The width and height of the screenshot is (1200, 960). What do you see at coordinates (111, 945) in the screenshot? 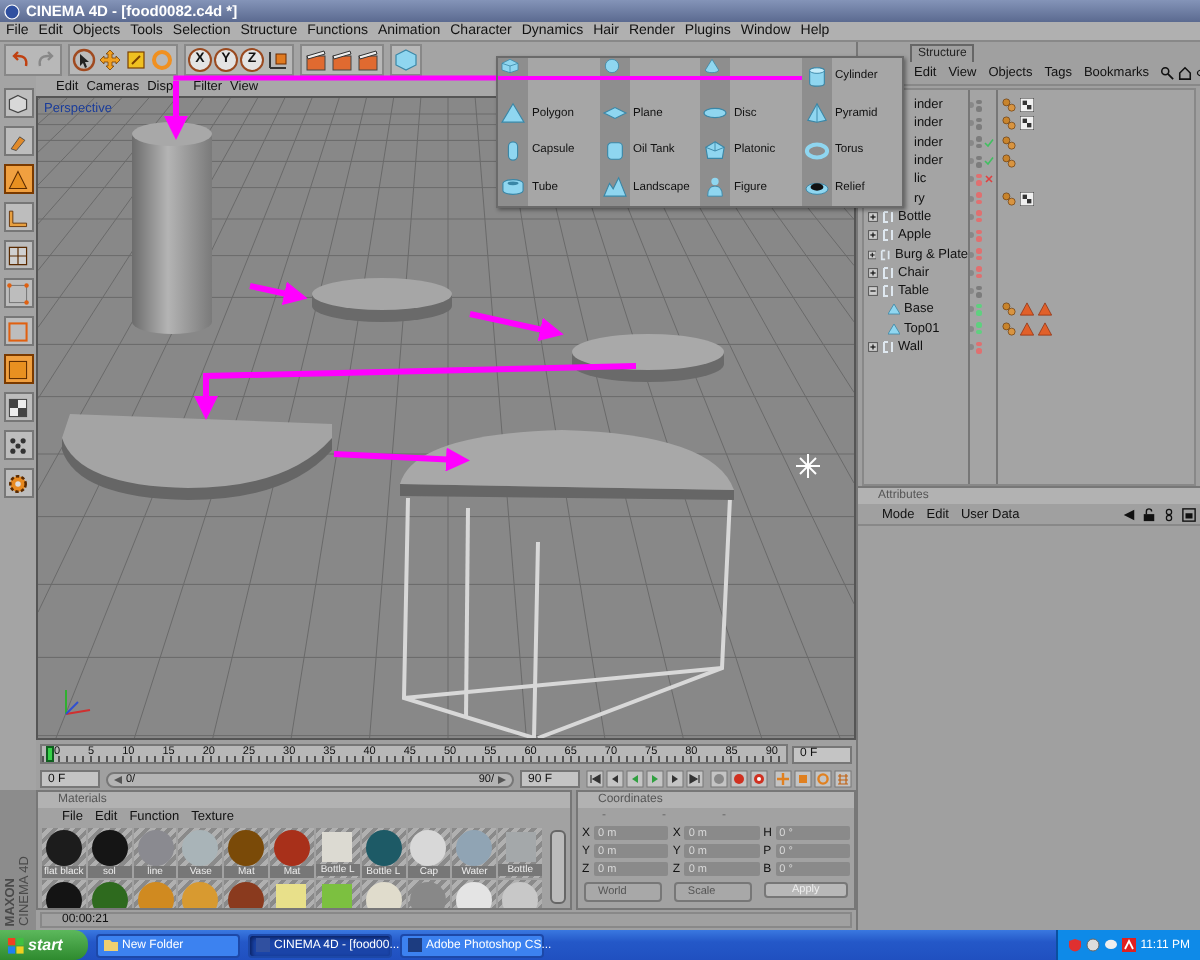
I see `folder-icon` at bounding box center [111, 945].